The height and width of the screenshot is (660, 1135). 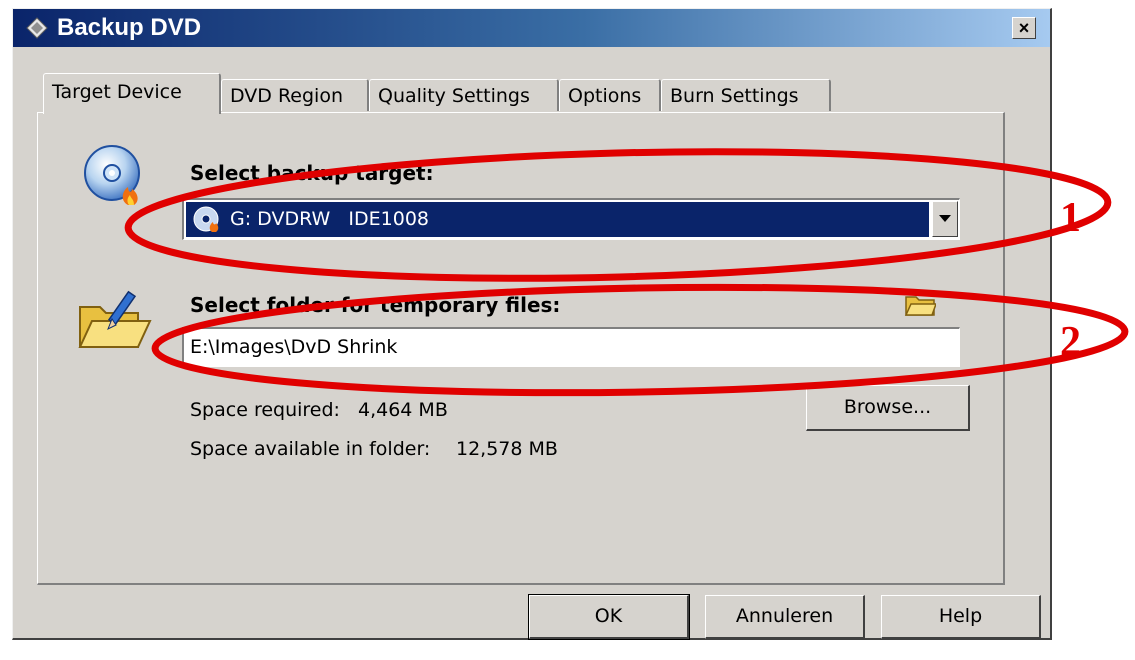 What do you see at coordinates (37, 28) in the screenshot?
I see `backup-dvd-icon` at bounding box center [37, 28].